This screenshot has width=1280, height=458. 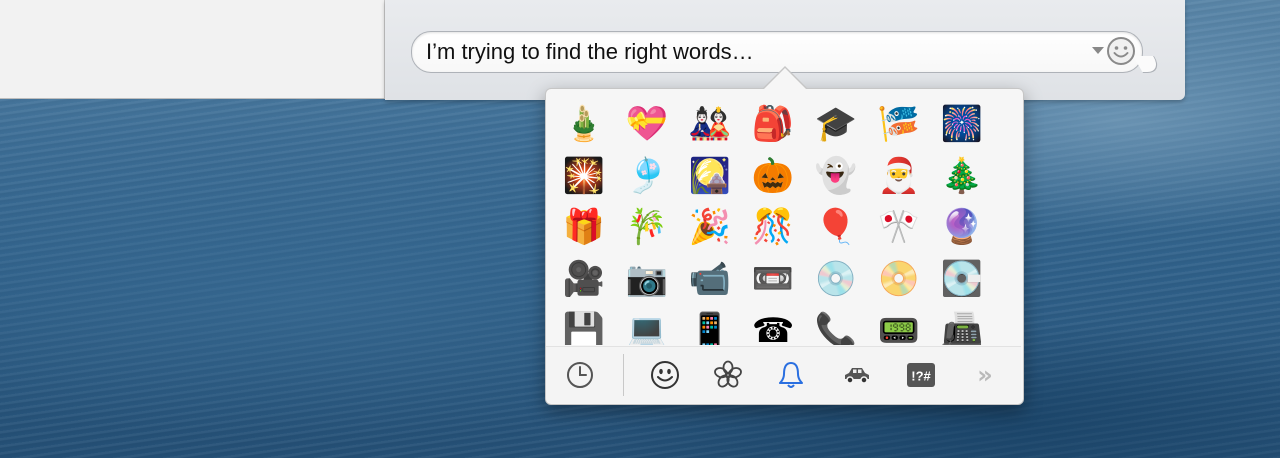 What do you see at coordinates (899, 124) in the screenshot?
I see `emoji-cell: 🎏` at bounding box center [899, 124].